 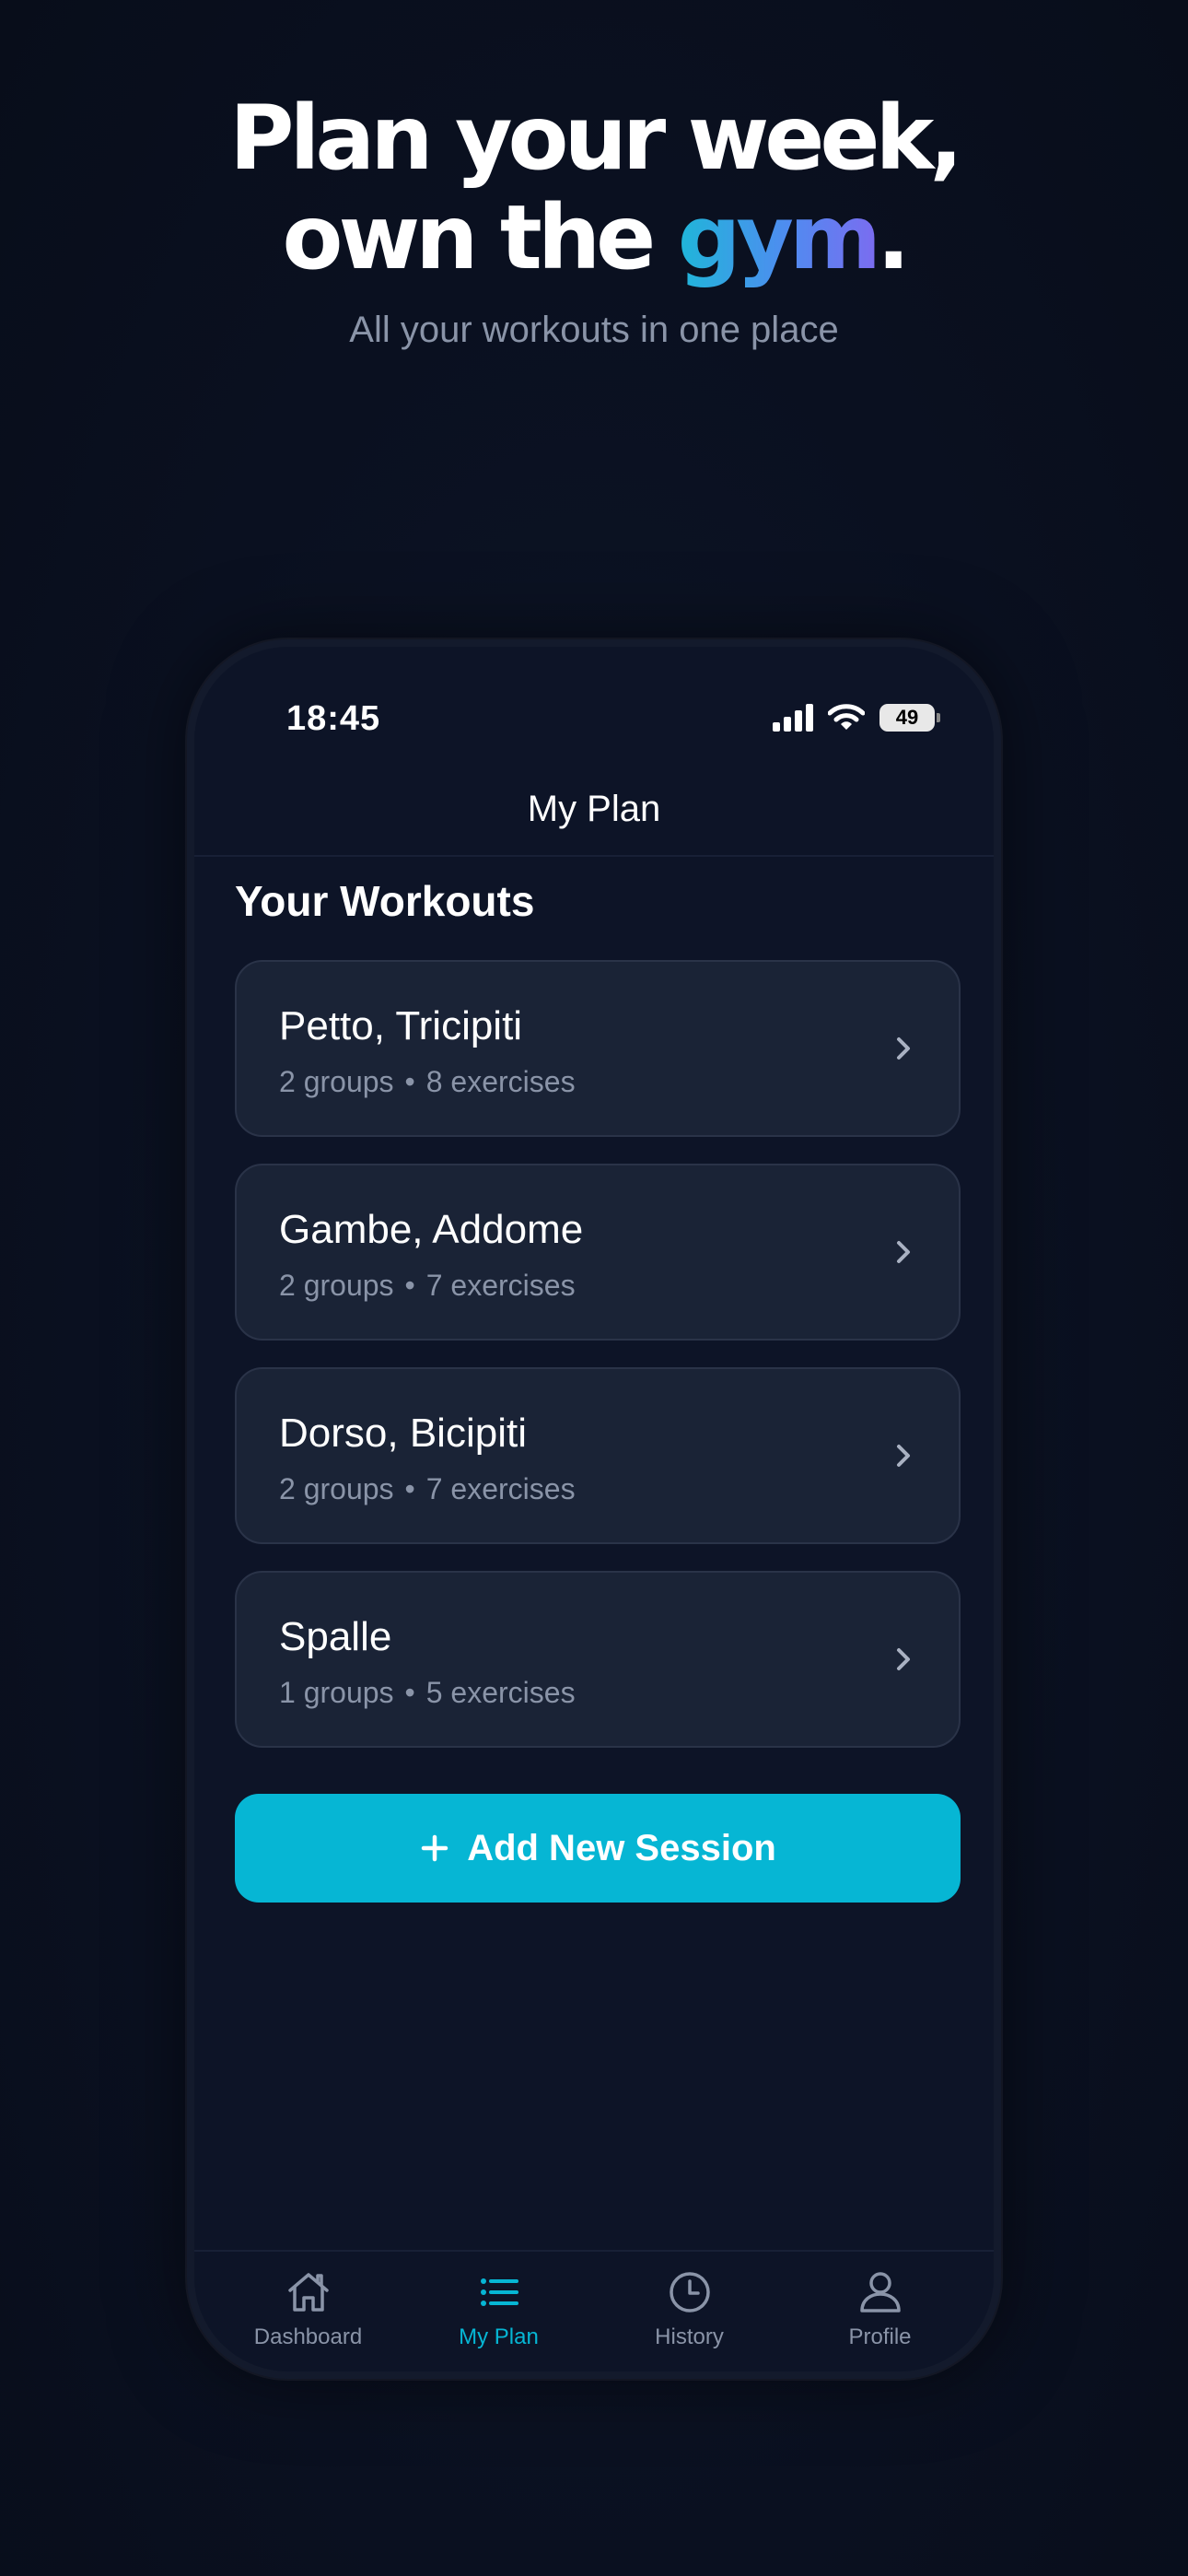 I want to click on battery-icon: 49, so click(x=909, y=718).